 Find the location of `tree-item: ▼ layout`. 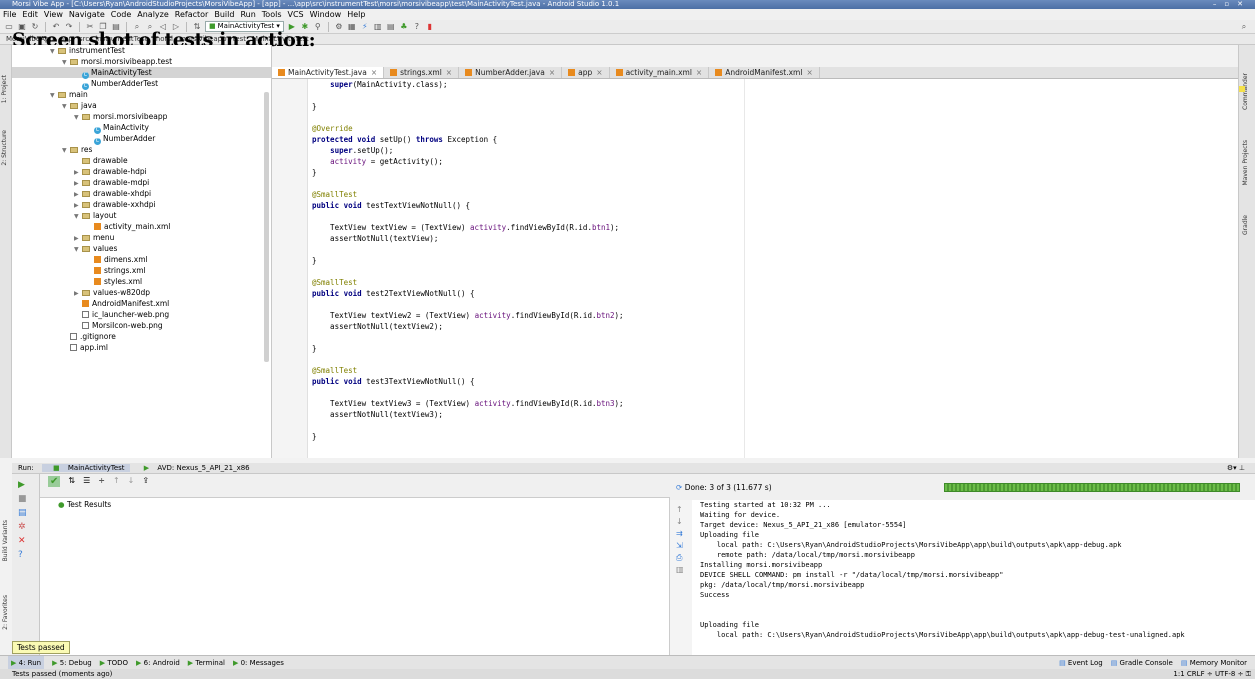

tree-item: ▼ layout is located at coordinates (141, 215).